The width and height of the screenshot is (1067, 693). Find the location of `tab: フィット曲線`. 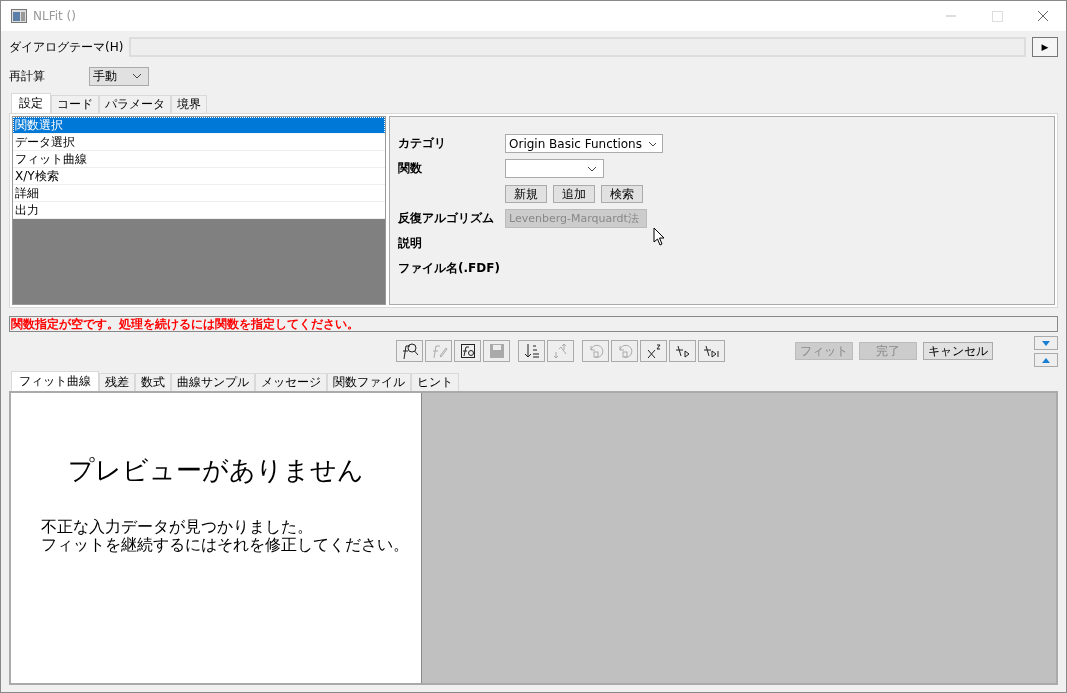

tab: フィット曲線 is located at coordinates (55, 381).